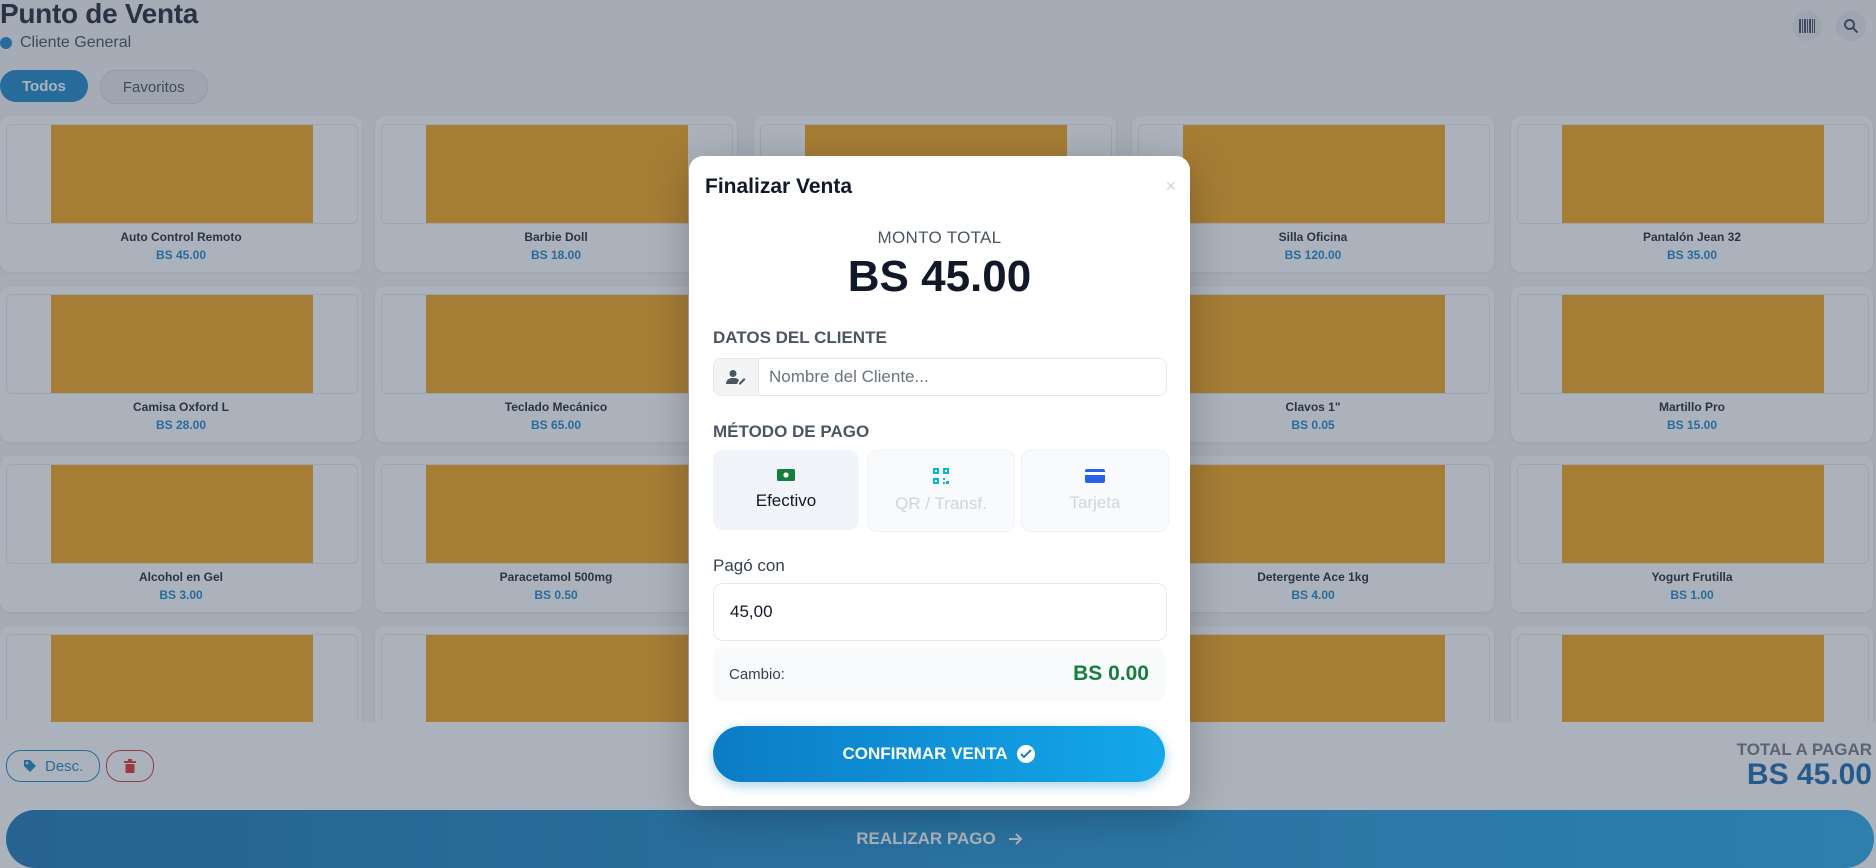 Image resolution: width=1876 pixels, height=868 pixels. Describe the element at coordinates (800, 337) in the screenshot. I see `client-section-title: DATOS DEL CLIENTE` at that location.